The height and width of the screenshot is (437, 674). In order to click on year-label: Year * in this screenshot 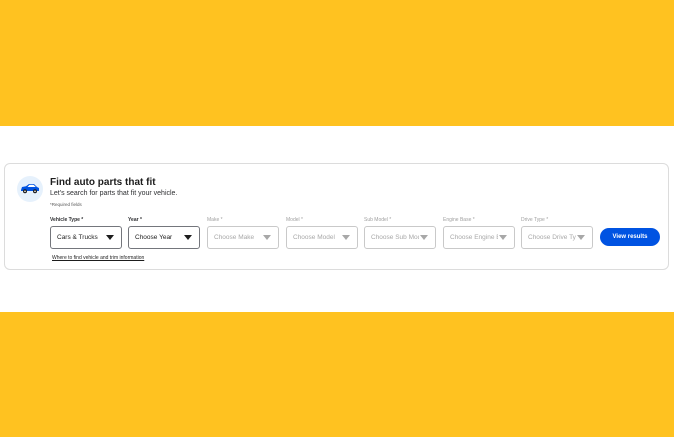, I will do `click(135, 220)`.